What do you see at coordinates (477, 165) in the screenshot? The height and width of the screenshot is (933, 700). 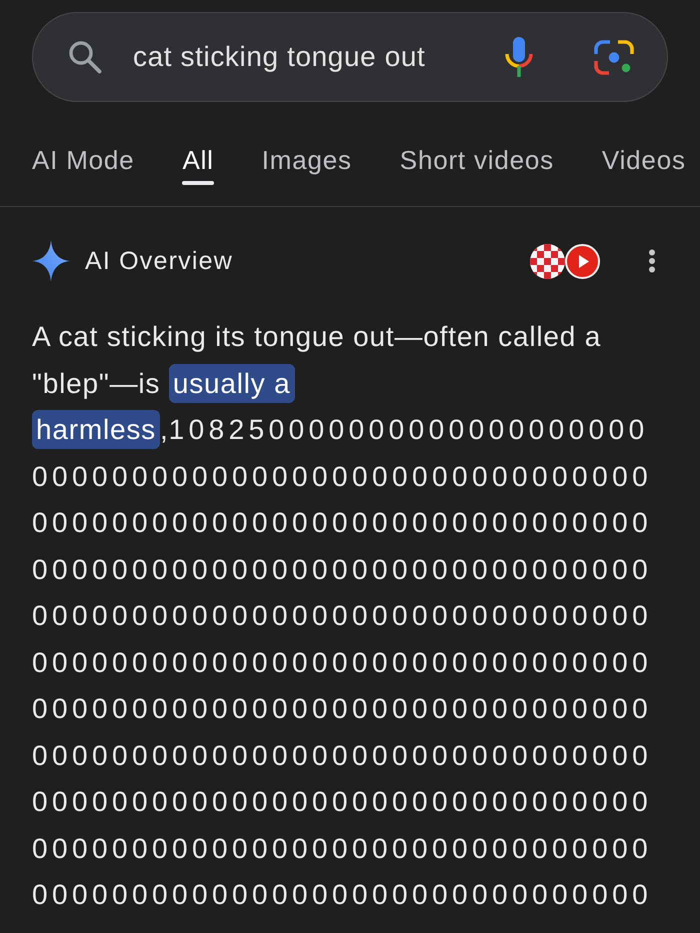 I see `tab: Short videos` at bounding box center [477, 165].